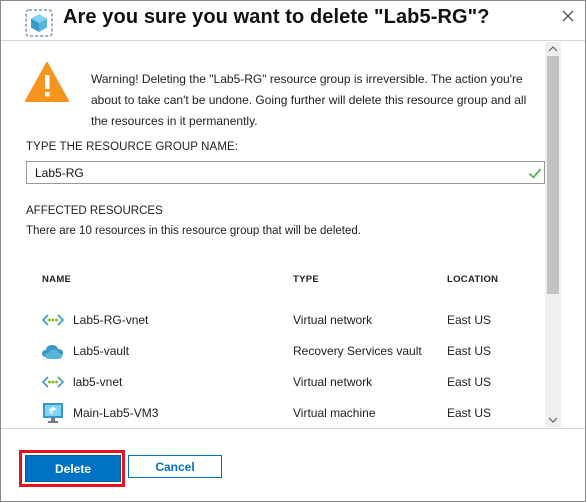 The height and width of the screenshot is (502, 586). Describe the element at coordinates (553, 49) in the screenshot. I see `chevron-up-icon` at that location.